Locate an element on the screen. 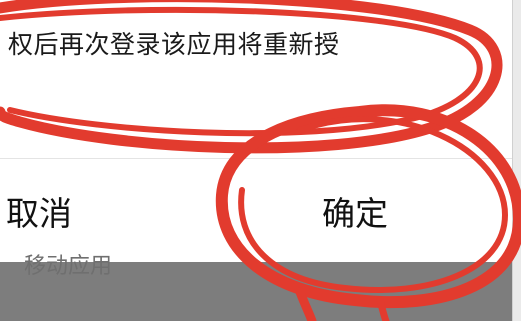  dialog-divider is located at coordinates (256, 158).